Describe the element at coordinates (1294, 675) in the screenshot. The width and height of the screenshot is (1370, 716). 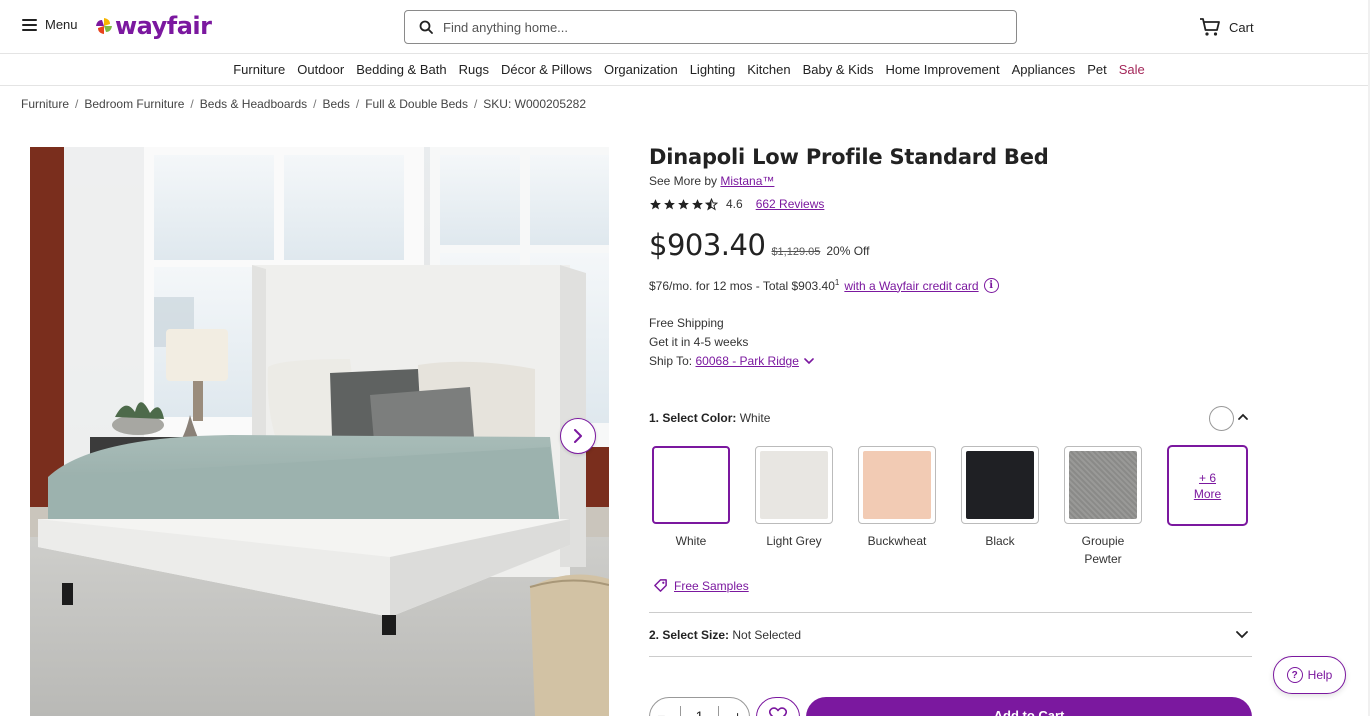
I see `help-icon: ?` at that location.